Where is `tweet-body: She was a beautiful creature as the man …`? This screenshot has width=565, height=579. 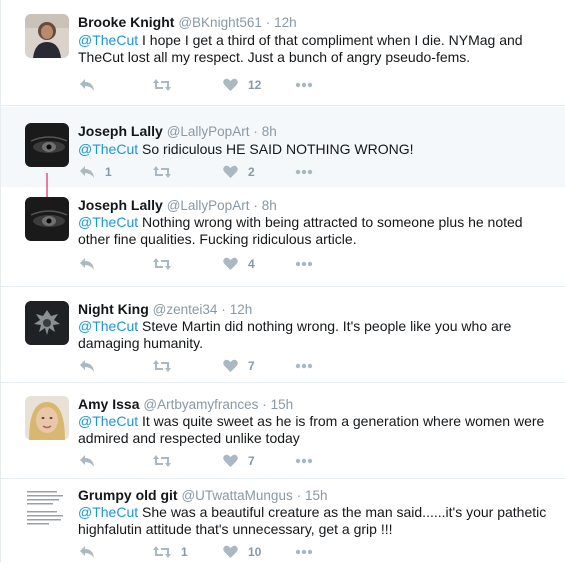 tweet-body: She was a beautiful creature as the man … is located at coordinates (312, 520).